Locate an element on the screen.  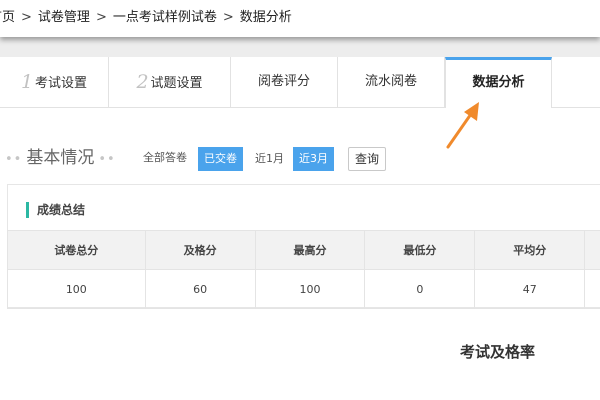
tab-question-settings: 2 试题设置 is located at coordinates (170, 82).